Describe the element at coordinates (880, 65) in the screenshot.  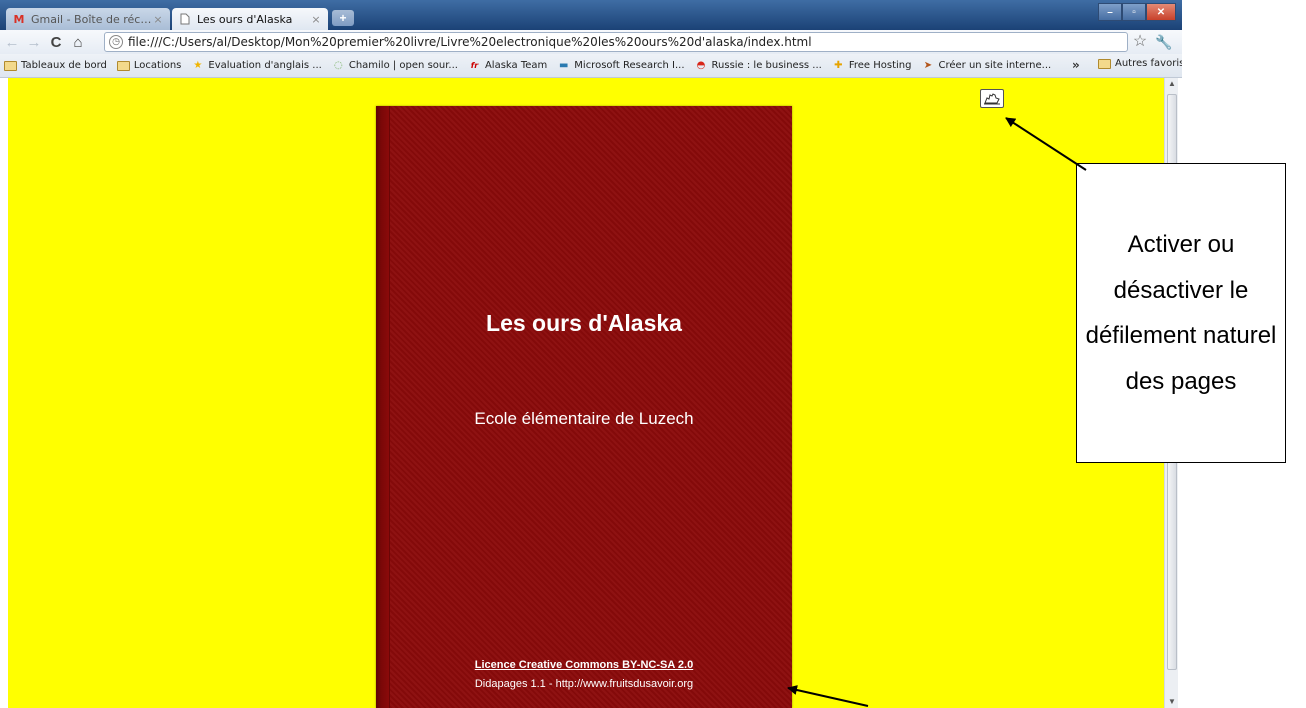
I see `bookmark-label: Free Hosting` at that location.